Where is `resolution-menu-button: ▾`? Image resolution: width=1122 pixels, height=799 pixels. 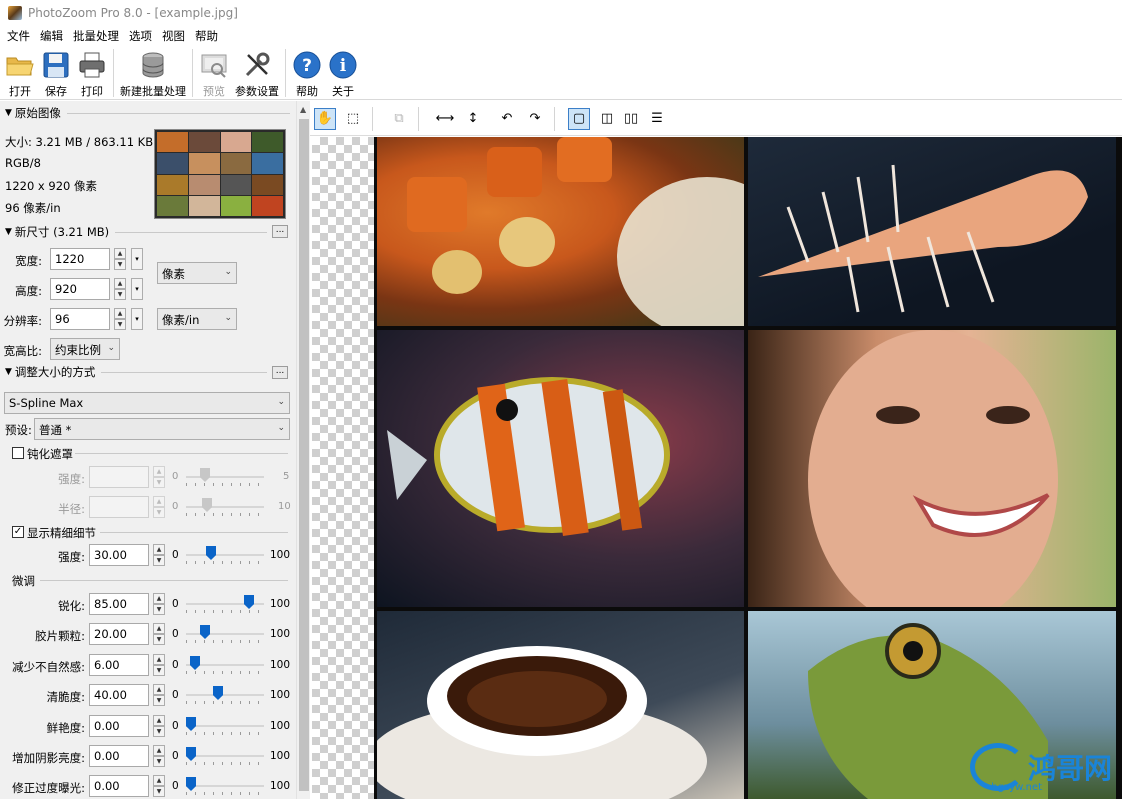 resolution-menu-button: ▾ is located at coordinates (137, 319).